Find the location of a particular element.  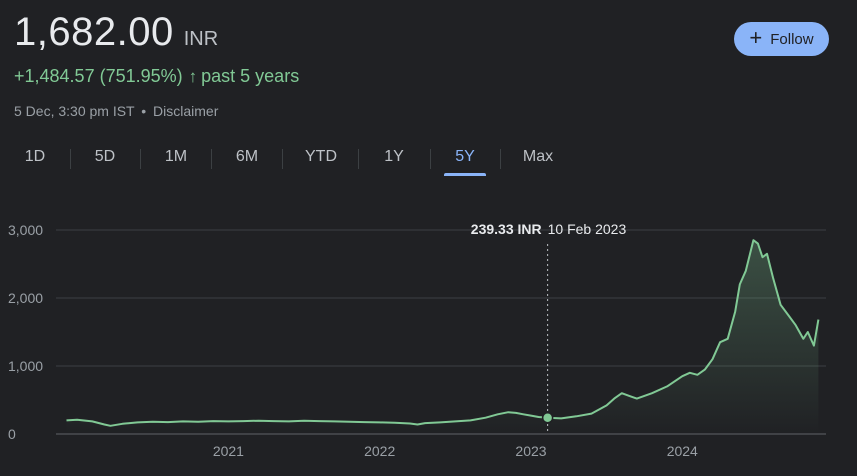

tab-1y: 1Y is located at coordinates (394, 158).